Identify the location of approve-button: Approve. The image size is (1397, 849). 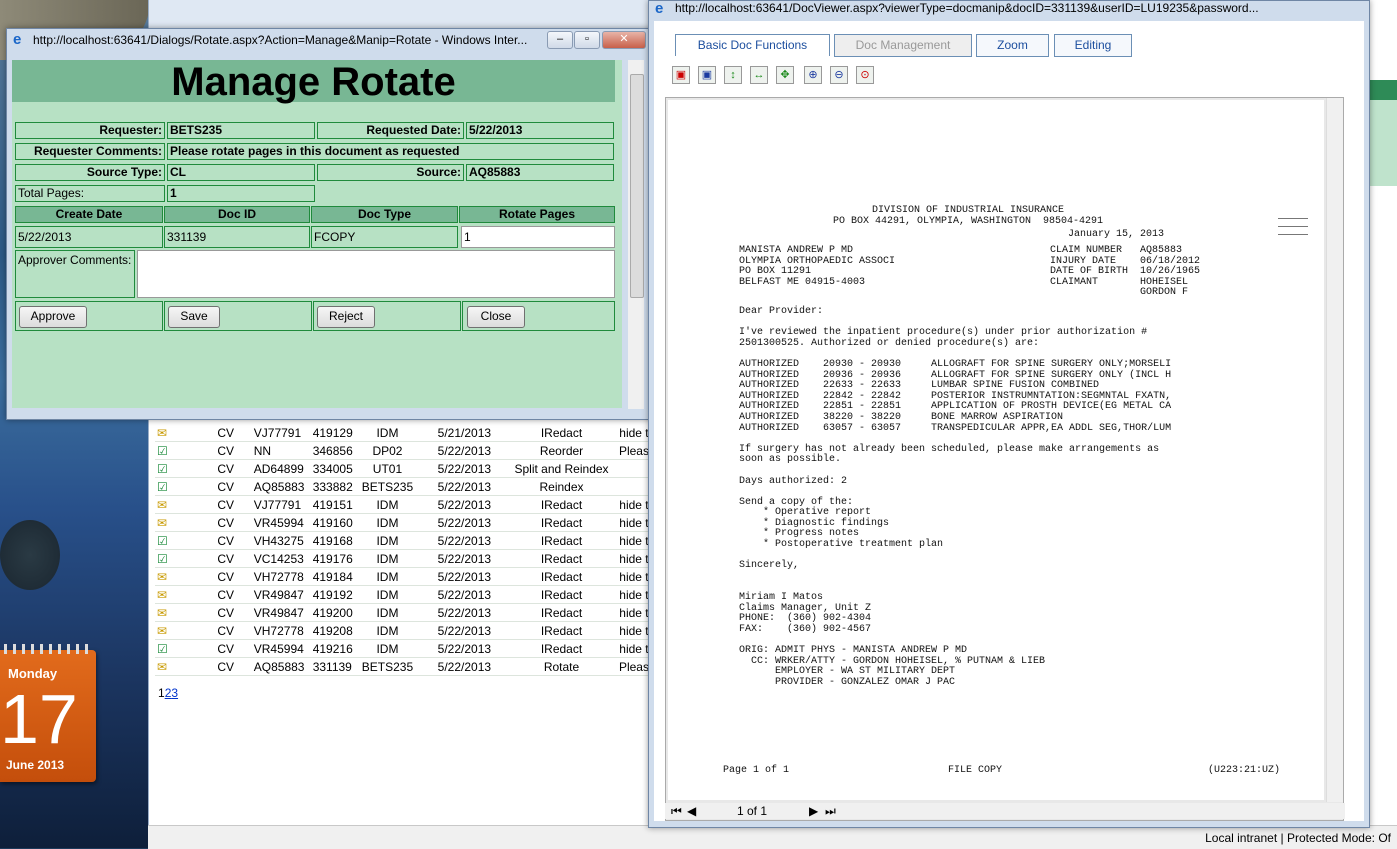
(53, 317).